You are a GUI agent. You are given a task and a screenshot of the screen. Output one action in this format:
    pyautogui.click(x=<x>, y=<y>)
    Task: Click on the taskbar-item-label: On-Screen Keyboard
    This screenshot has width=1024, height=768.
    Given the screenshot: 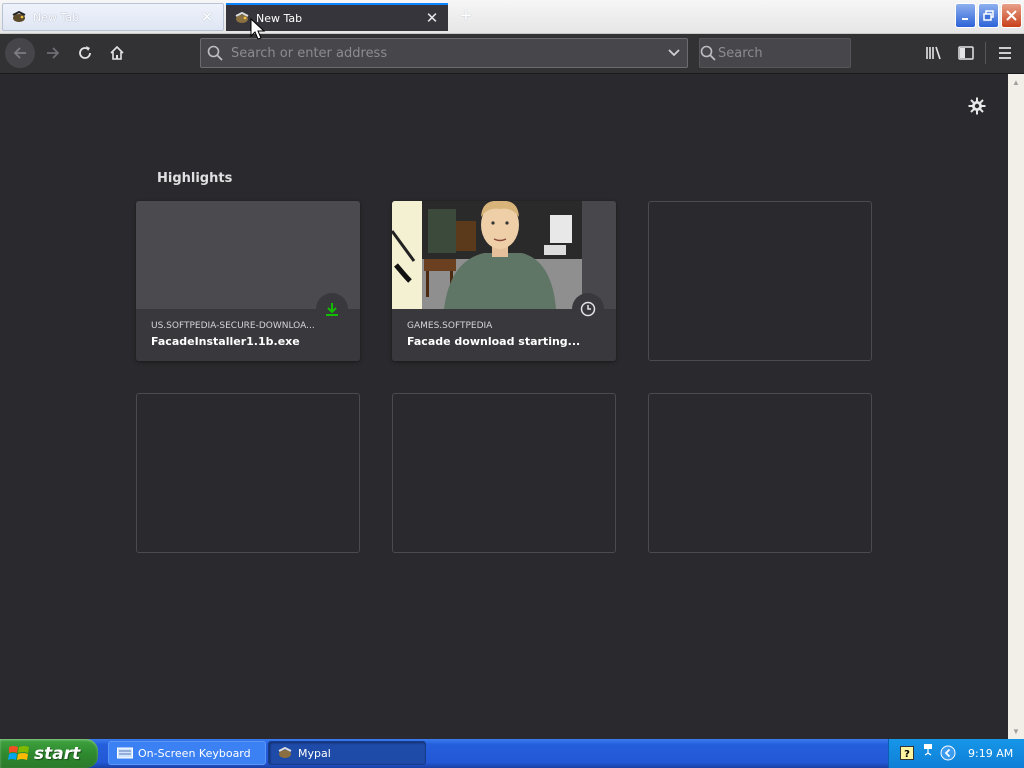 What is the action you would take?
    pyautogui.click(x=194, y=753)
    